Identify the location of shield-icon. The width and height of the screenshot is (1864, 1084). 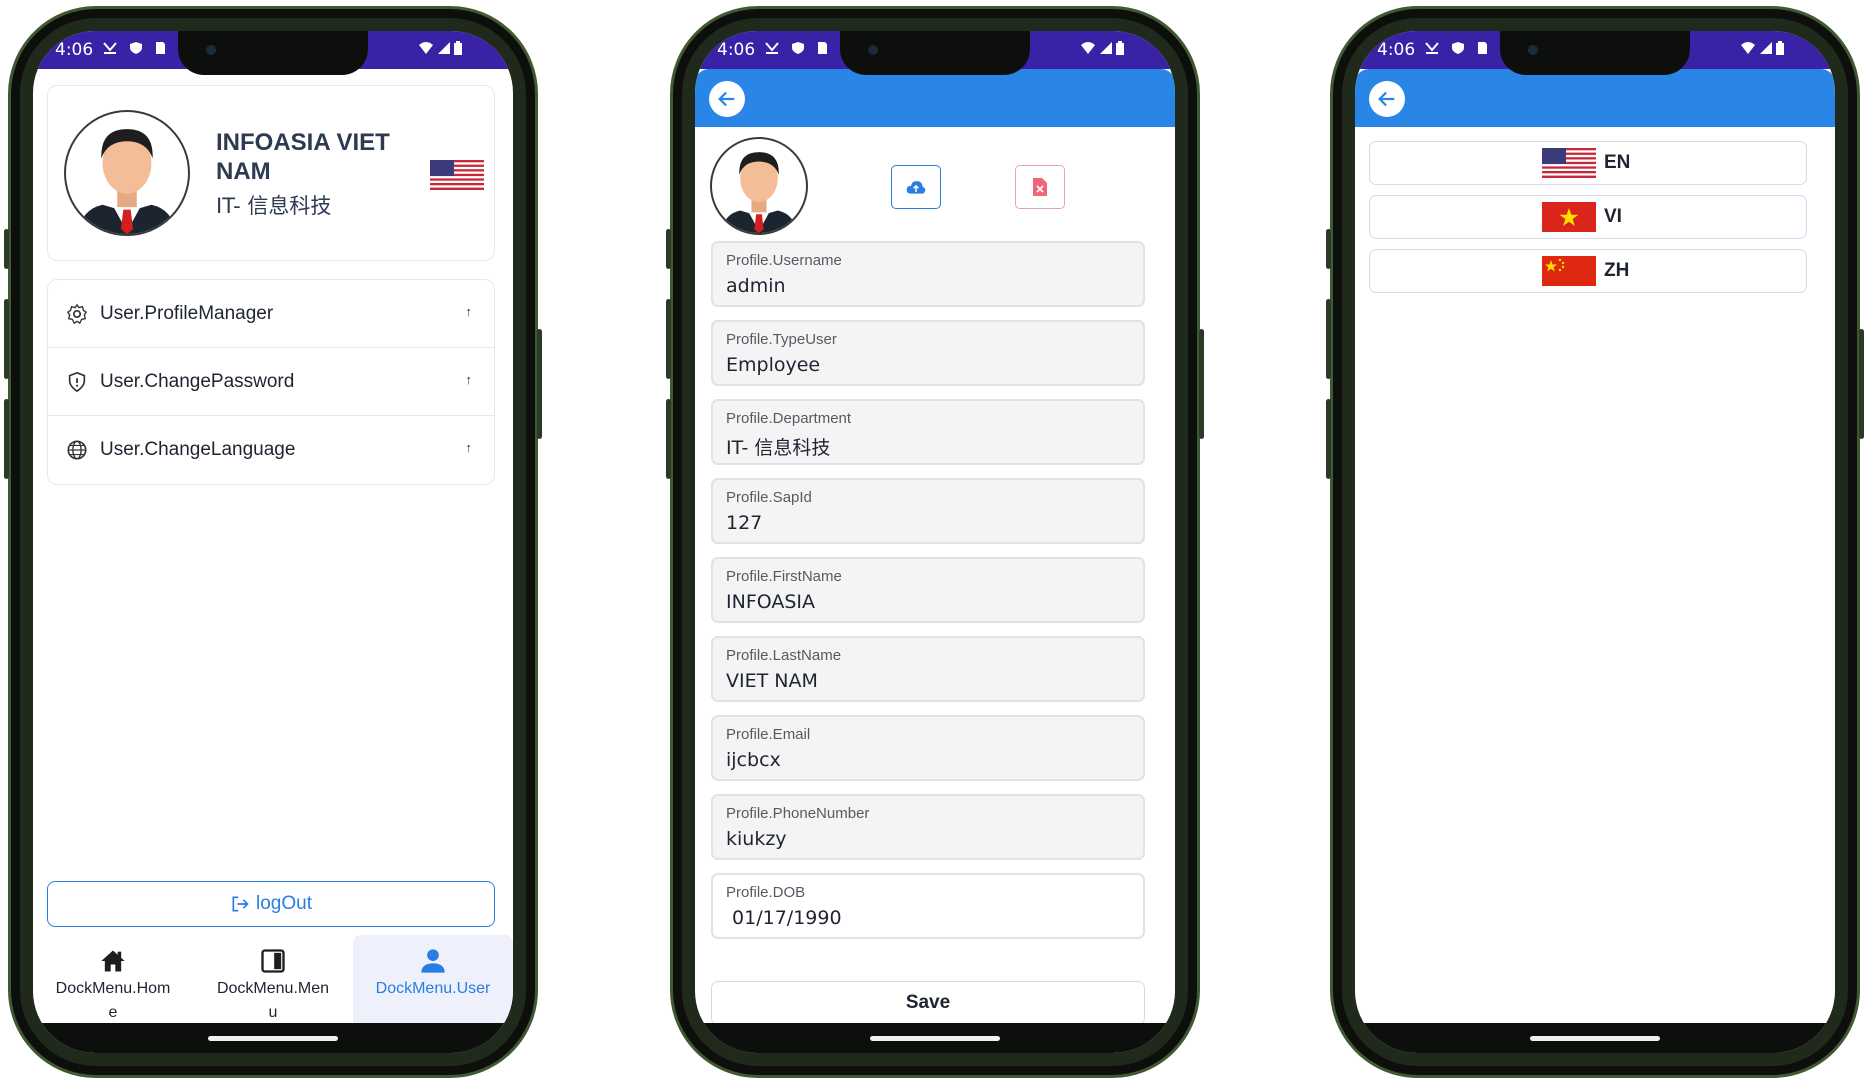
(77, 381).